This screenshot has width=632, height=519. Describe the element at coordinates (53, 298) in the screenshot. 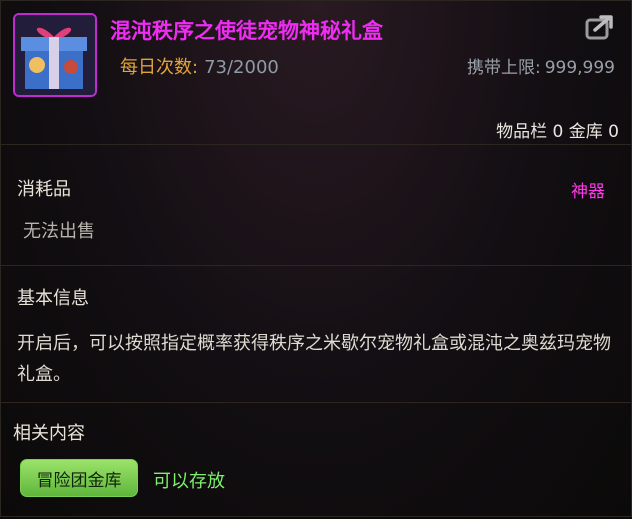

I see `basic-info-title: 基本信息` at that location.